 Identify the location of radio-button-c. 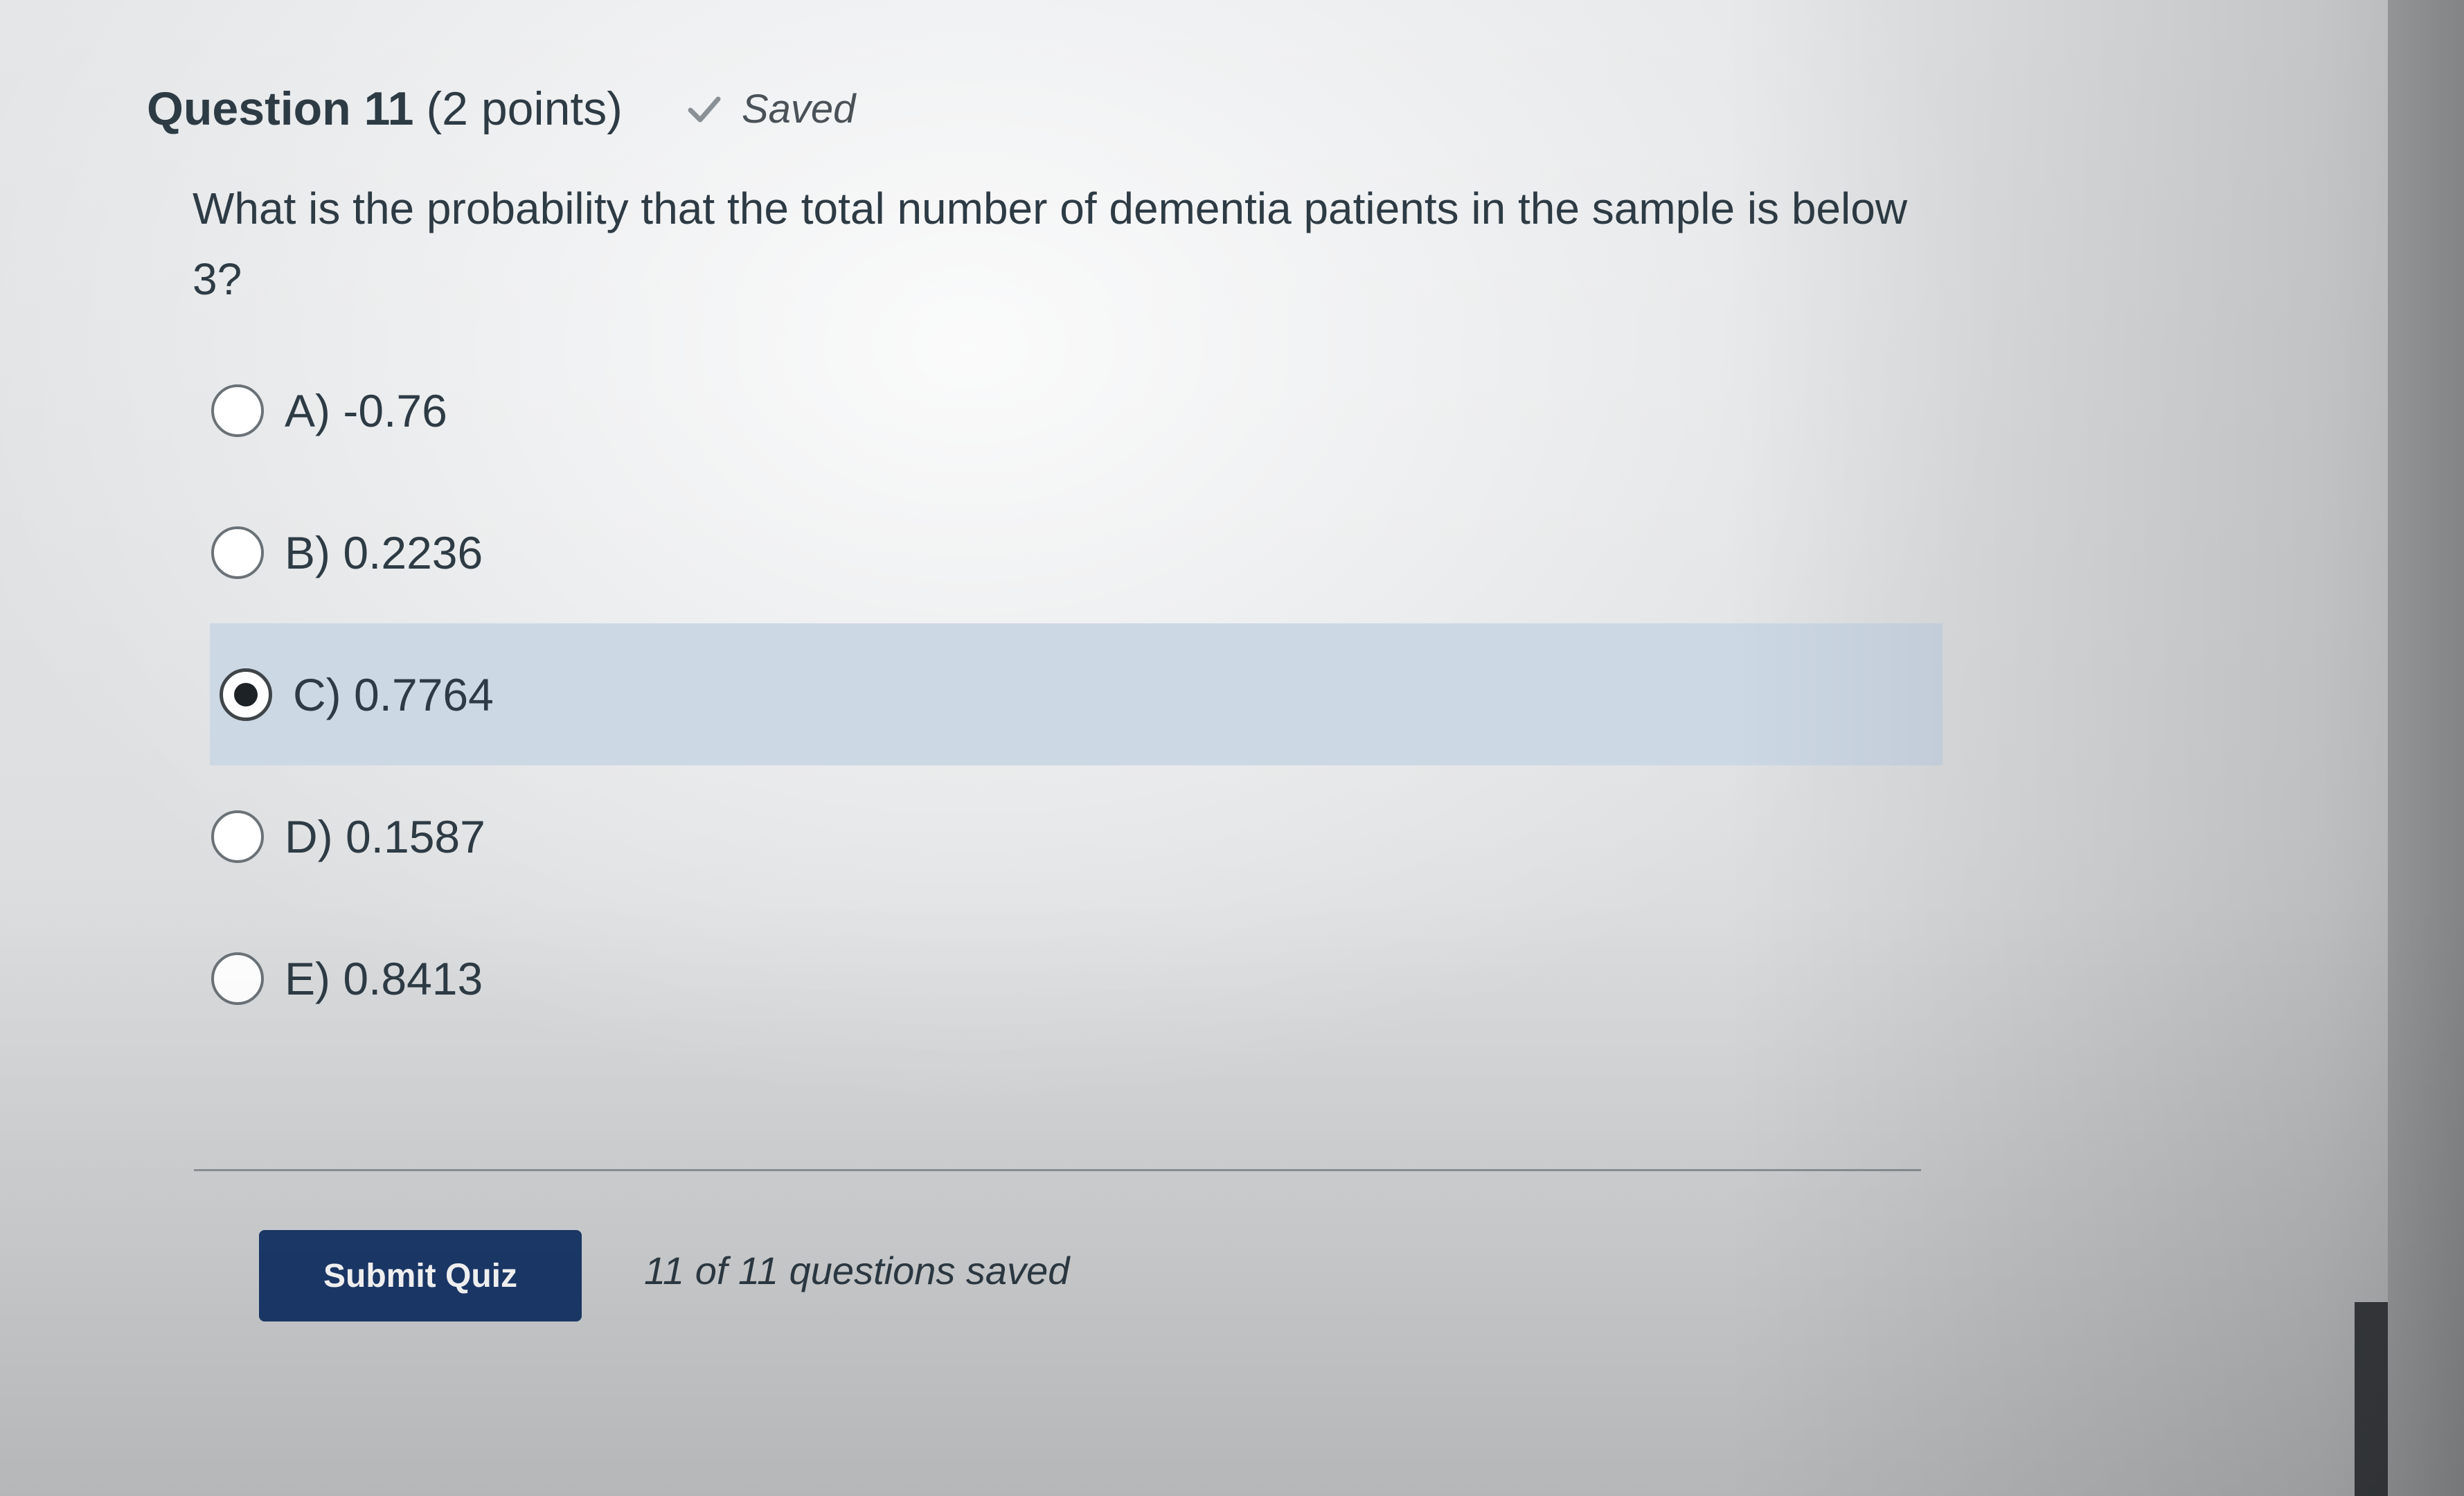
(246, 694).